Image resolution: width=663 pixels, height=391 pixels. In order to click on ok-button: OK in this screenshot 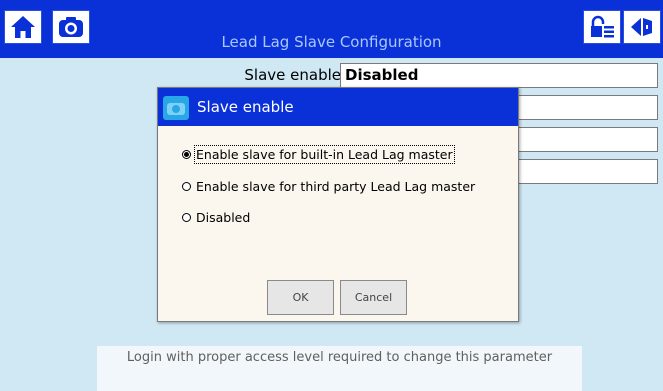, I will do `click(300, 297)`.